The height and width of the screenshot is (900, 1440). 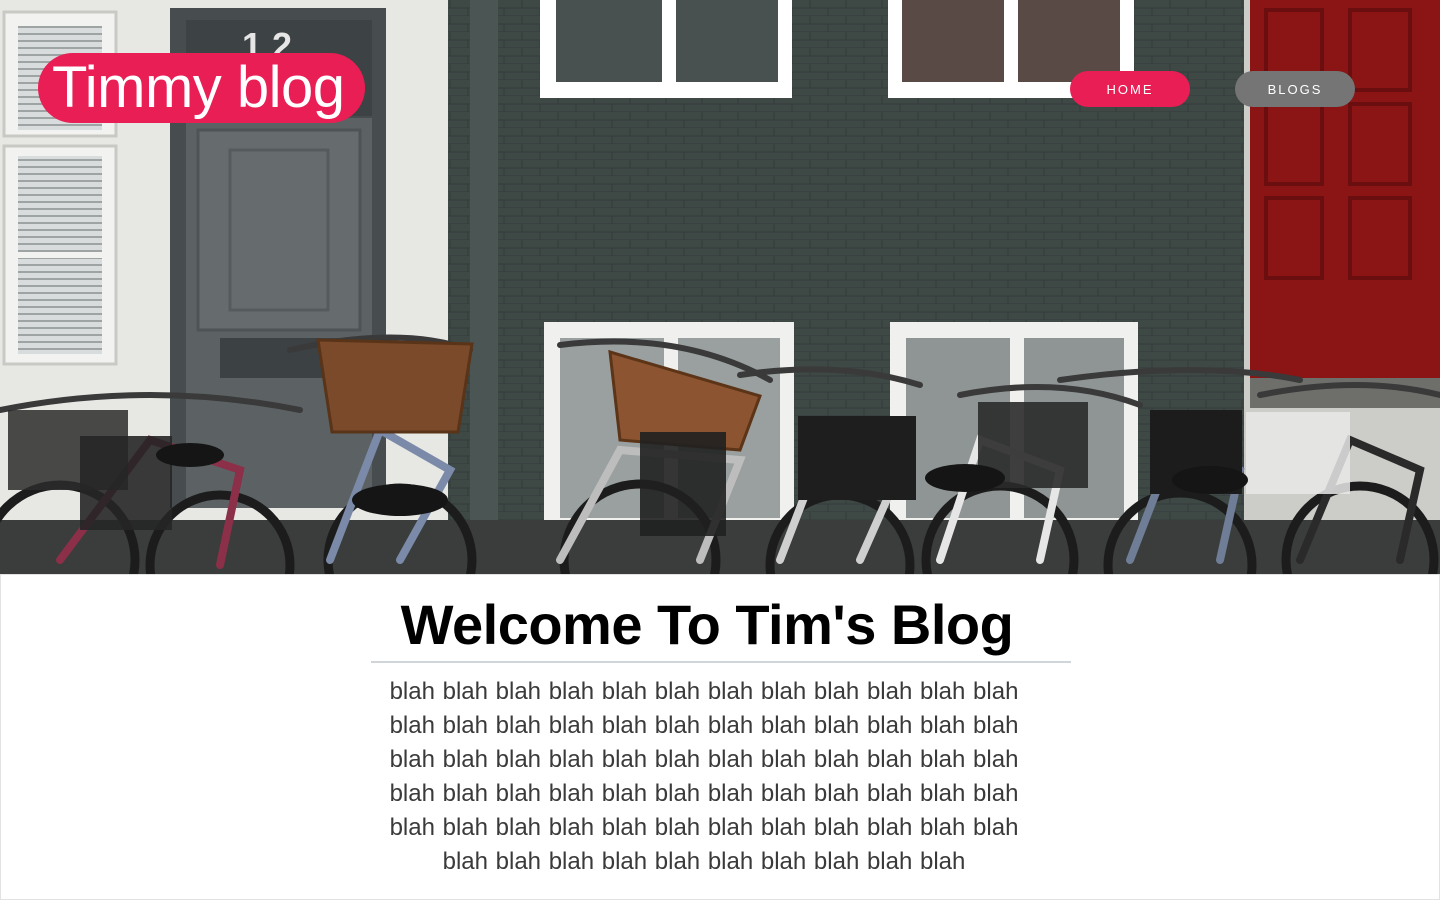 What do you see at coordinates (1295, 89) in the screenshot?
I see `blogs-nav-button: BLOGS` at bounding box center [1295, 89].